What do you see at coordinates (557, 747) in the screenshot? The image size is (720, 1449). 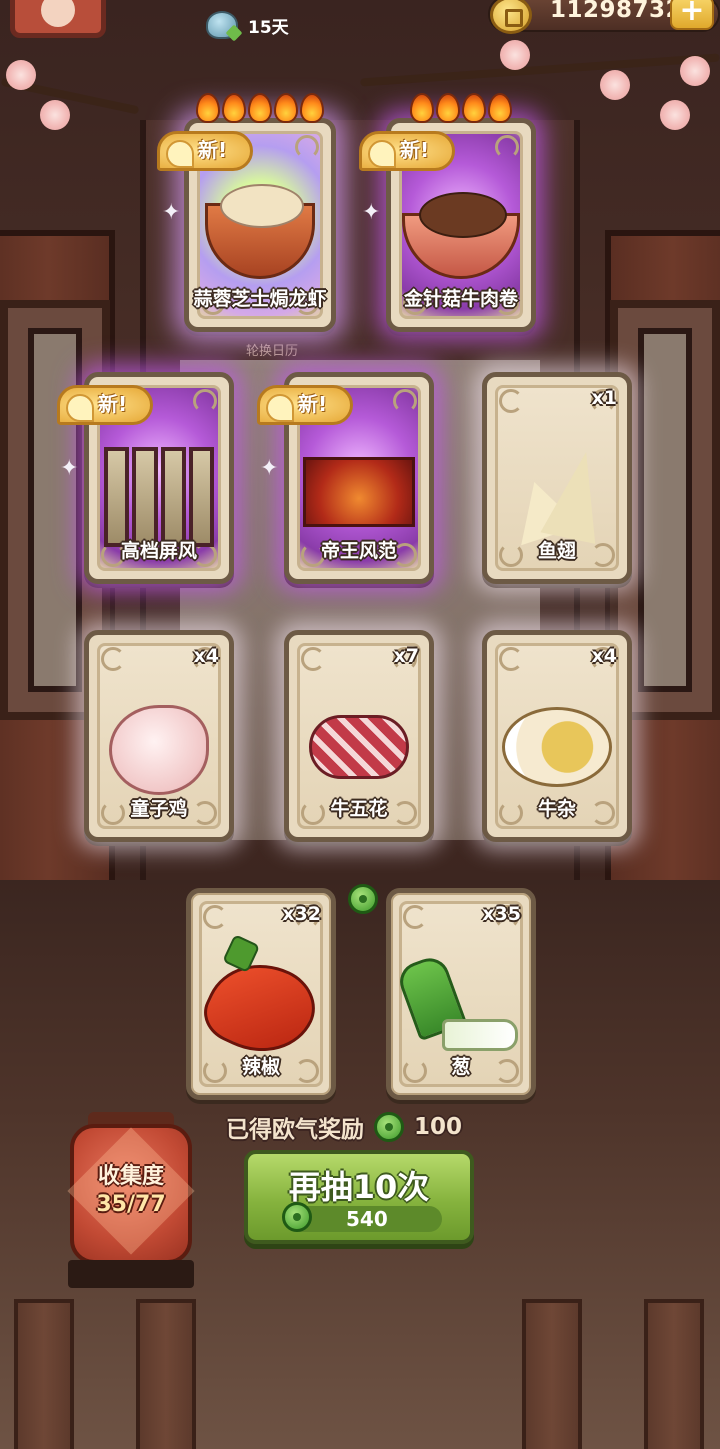 I see `beef-offal-art` at bounding box center [557, 747].